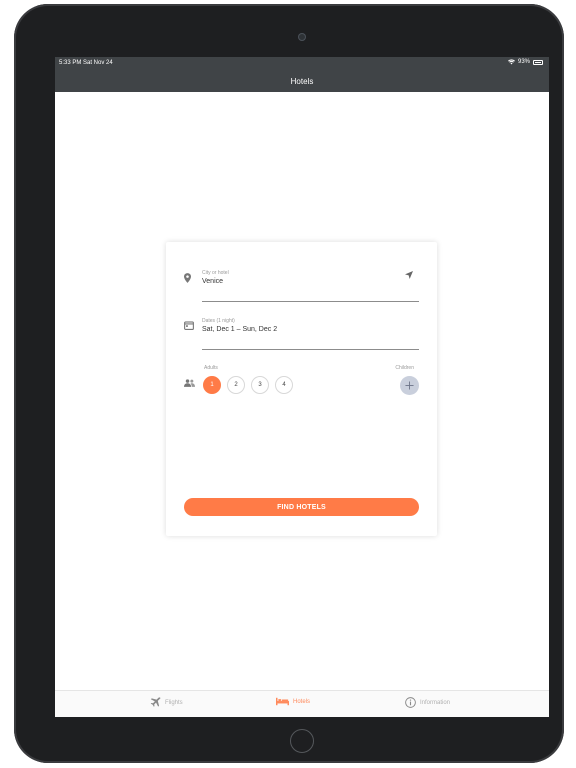  I want to click on tab-flights: Flights, so click(166, 702).